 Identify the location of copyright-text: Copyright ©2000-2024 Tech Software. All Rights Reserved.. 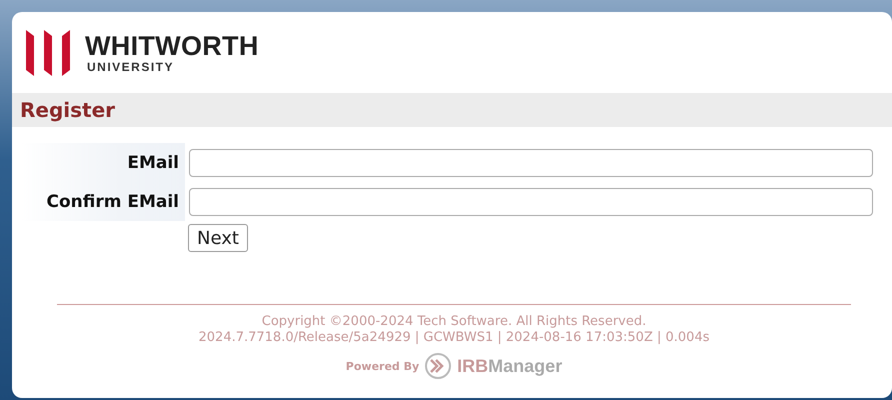
(454, 321).